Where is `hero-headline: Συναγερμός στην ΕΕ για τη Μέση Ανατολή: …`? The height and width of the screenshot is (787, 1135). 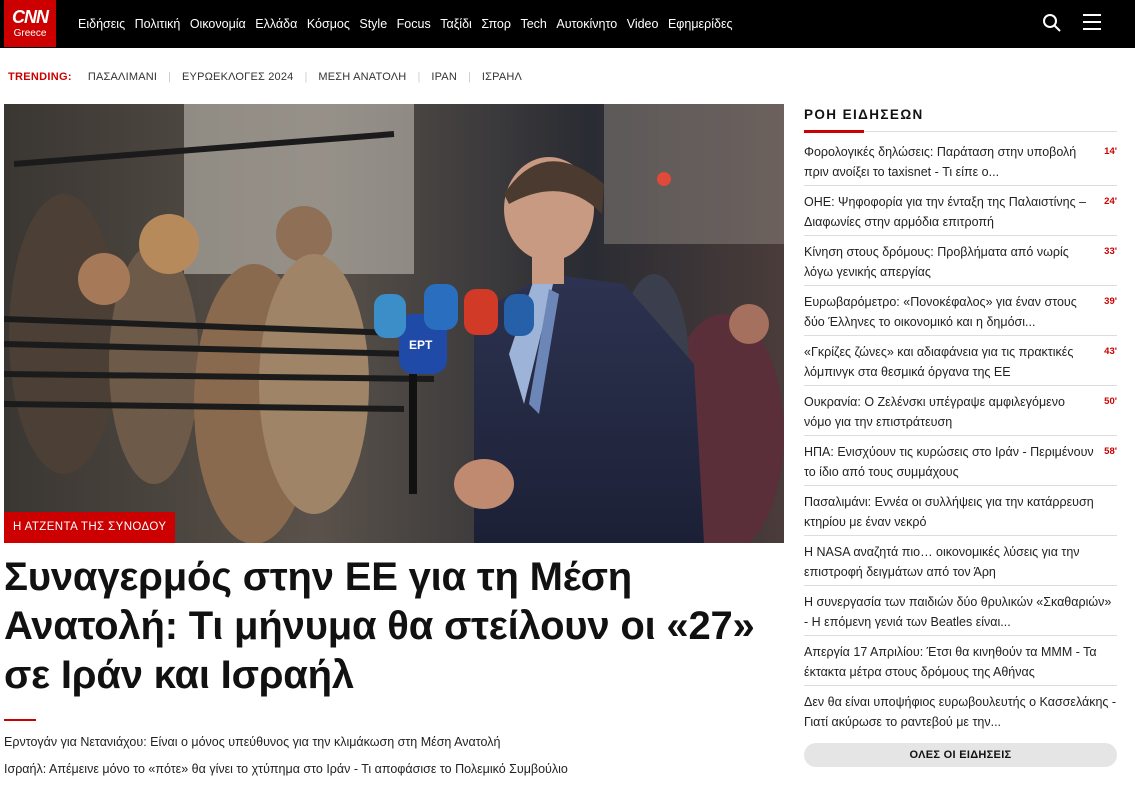
hero-headline: Συναγερμός στην ΕΕ για τη Μέση Ανατολή: … is located at coordinates (384, 626).